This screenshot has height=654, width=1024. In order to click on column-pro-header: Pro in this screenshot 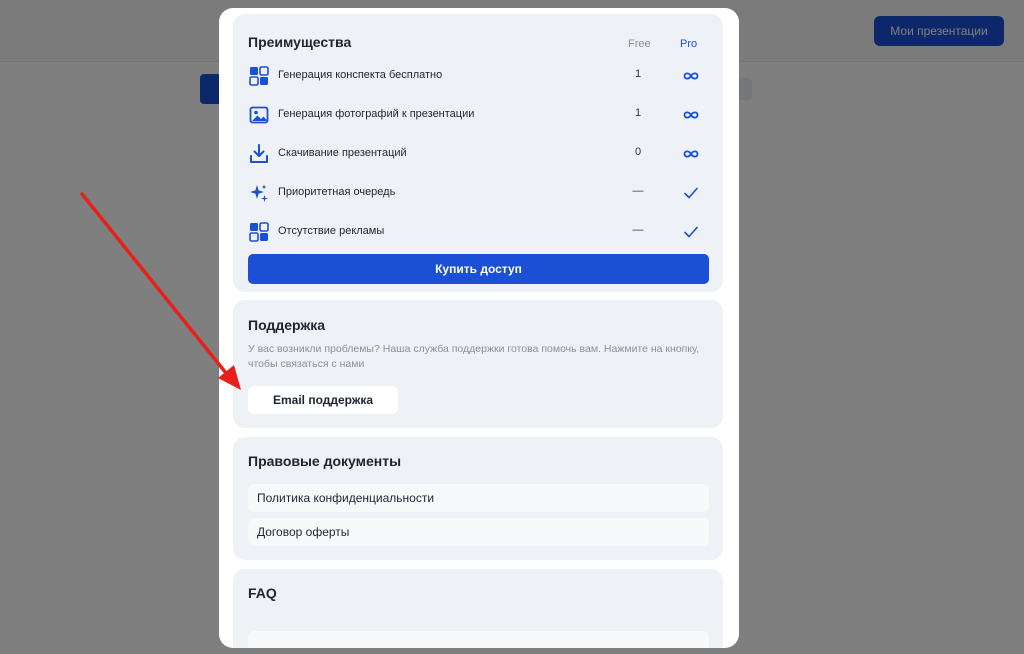, I will do `click(689, 44)`.